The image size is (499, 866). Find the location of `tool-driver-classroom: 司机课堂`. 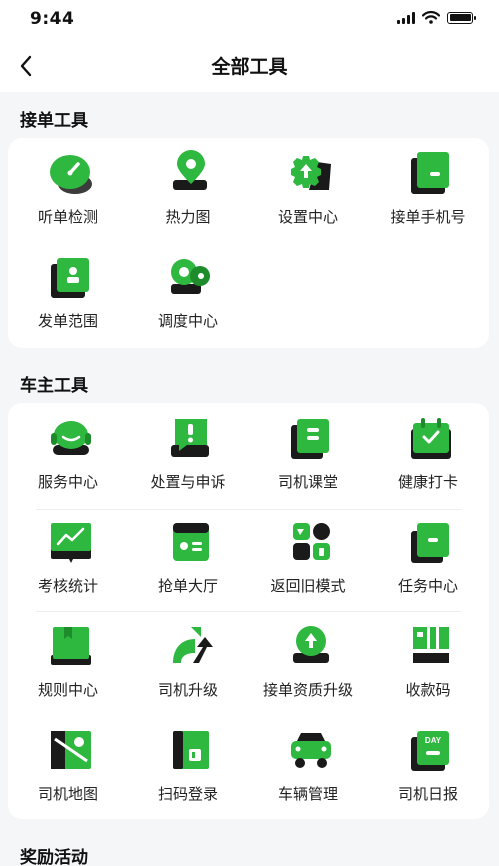

tool-driver-classroom: 司机课堂 is located at coordinates (308, 455).